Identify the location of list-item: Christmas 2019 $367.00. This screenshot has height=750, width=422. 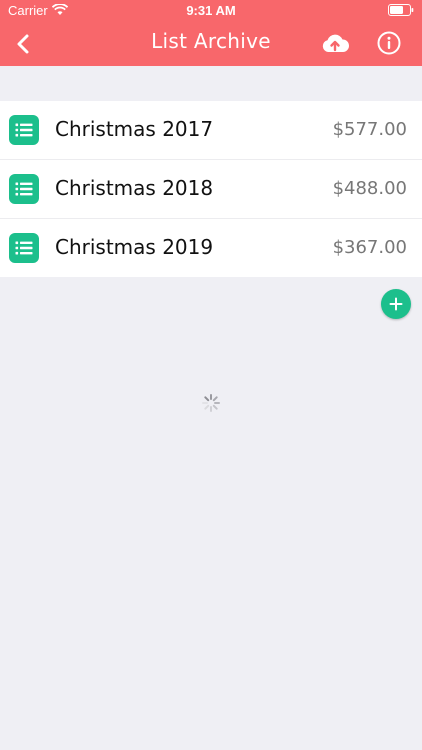
(211, 248).